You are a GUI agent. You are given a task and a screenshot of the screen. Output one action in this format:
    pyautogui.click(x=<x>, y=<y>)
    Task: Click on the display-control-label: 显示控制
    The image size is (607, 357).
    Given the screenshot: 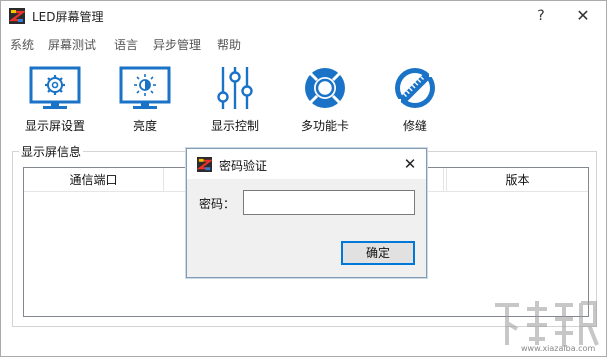 What is the action you would take?
    pyautogui.click(x=234, y=126)
    